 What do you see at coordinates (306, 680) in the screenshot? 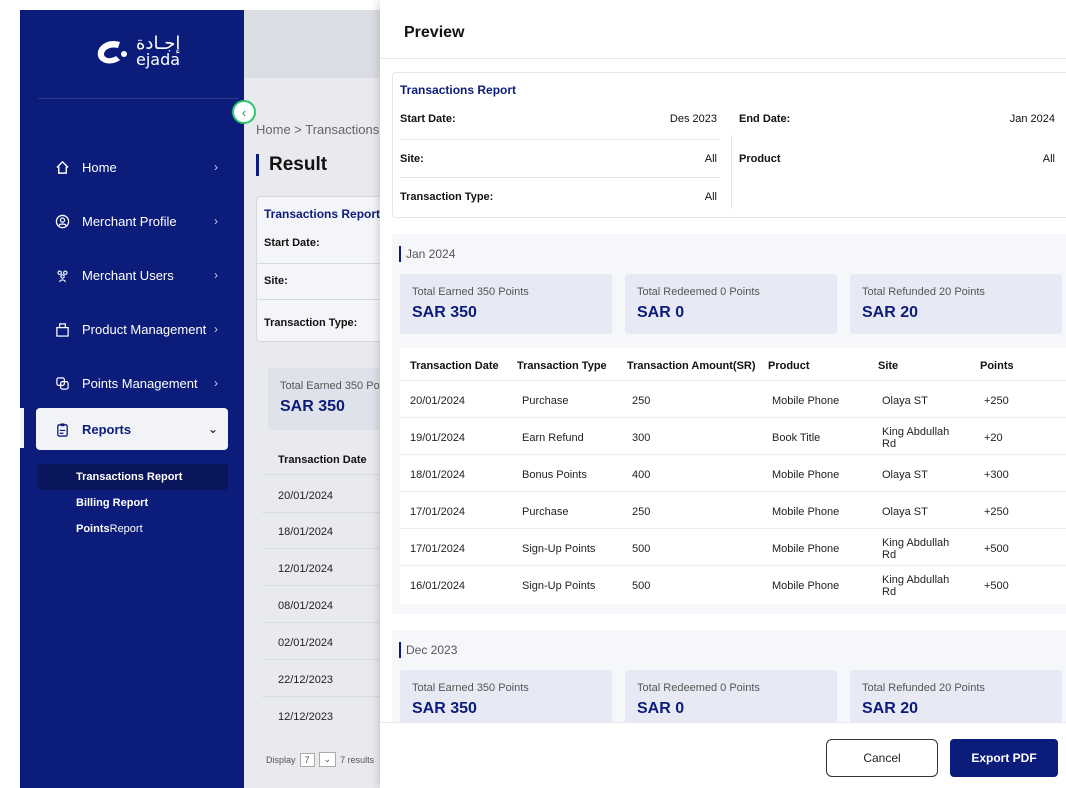
I see `table-row: 22/12/2023` at bounding box center [306, 680].